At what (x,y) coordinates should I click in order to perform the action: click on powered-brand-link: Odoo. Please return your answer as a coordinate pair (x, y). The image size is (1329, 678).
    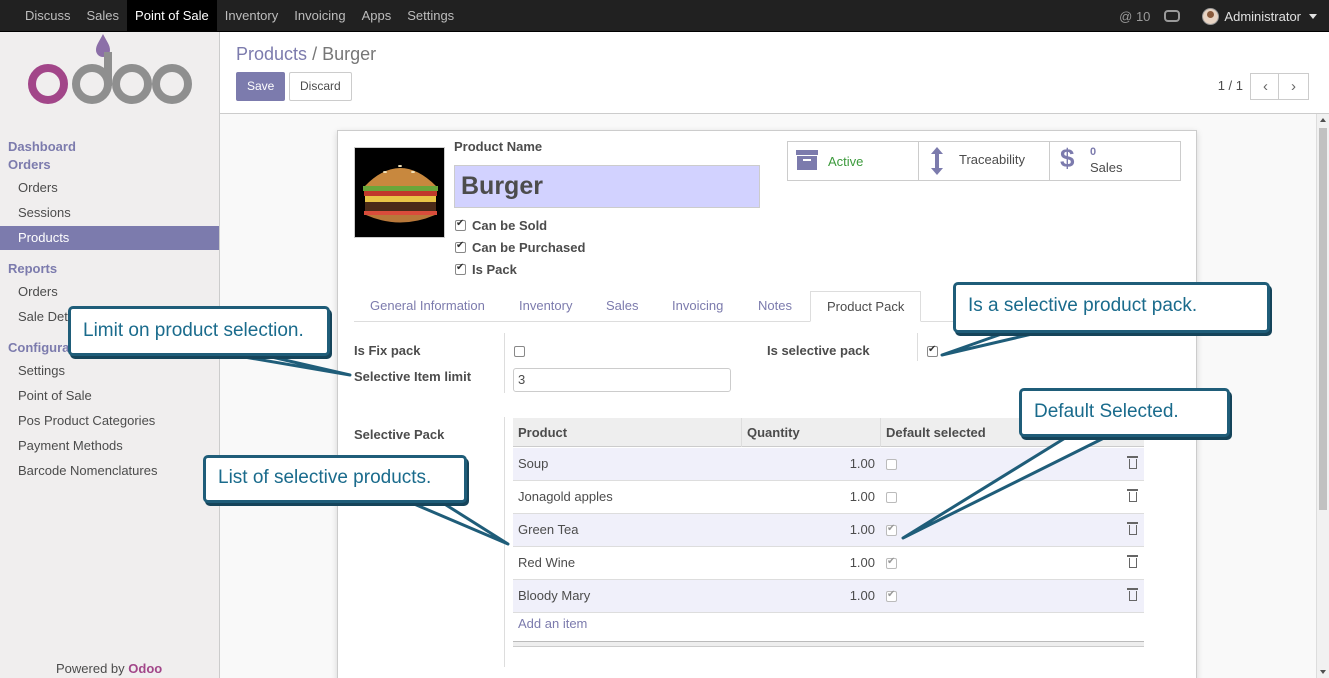
    Looking at the image, I should click on (145, 668).